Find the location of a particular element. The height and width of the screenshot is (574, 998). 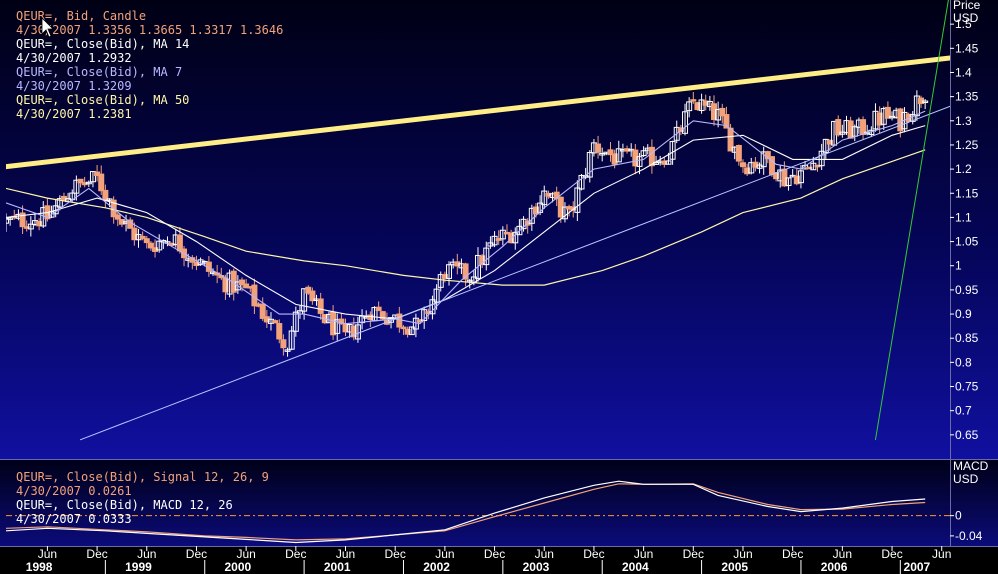

price-tick-label: 1.45 is located at coordinates (967, 48).